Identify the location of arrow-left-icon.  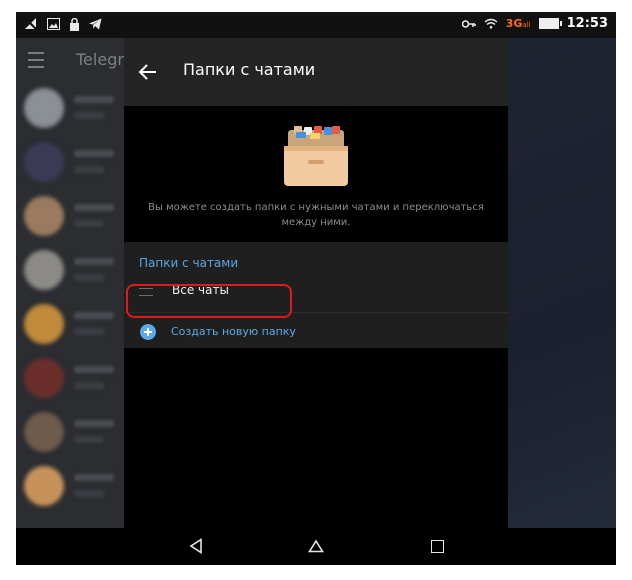
(148, 72).